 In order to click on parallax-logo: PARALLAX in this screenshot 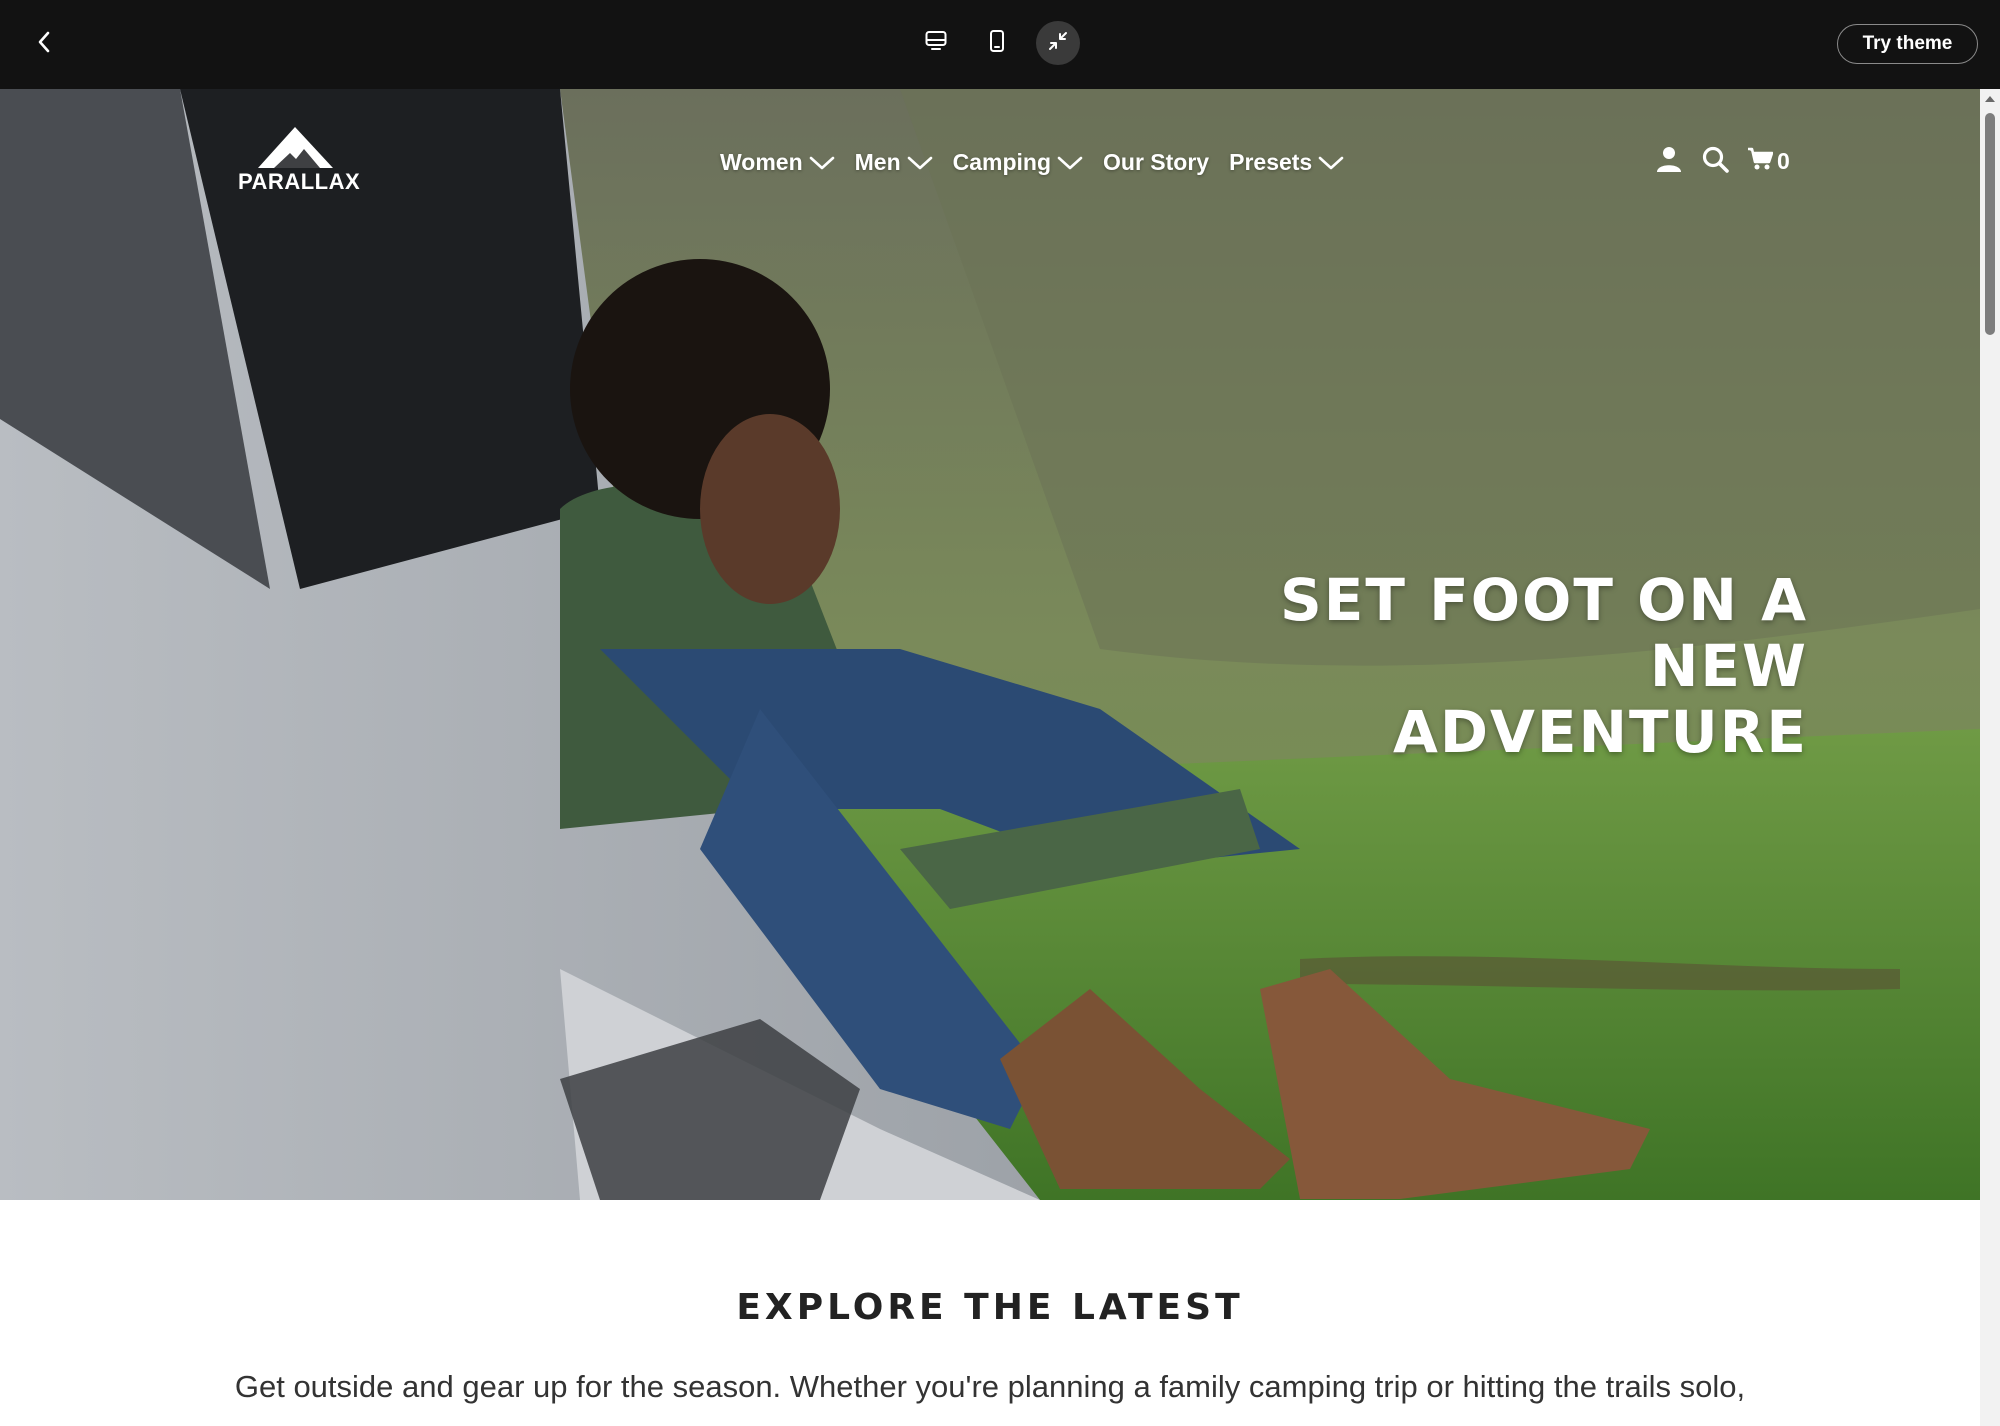, I will do `click(299, 161)`.